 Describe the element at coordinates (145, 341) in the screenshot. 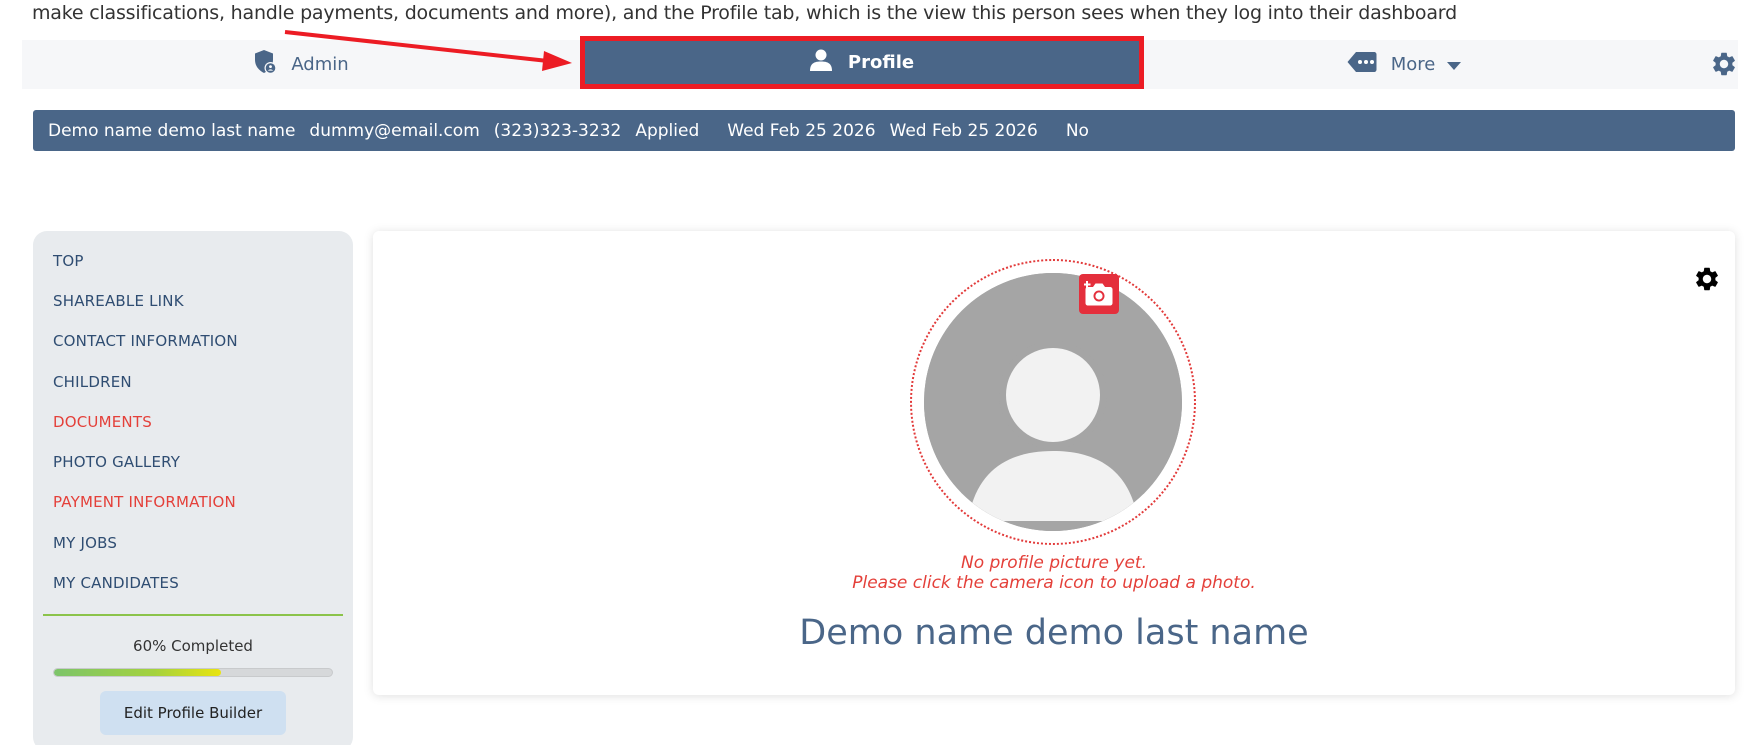

I see `sidebar-item-contact-information: CONTACT INFORMATION` at that location.